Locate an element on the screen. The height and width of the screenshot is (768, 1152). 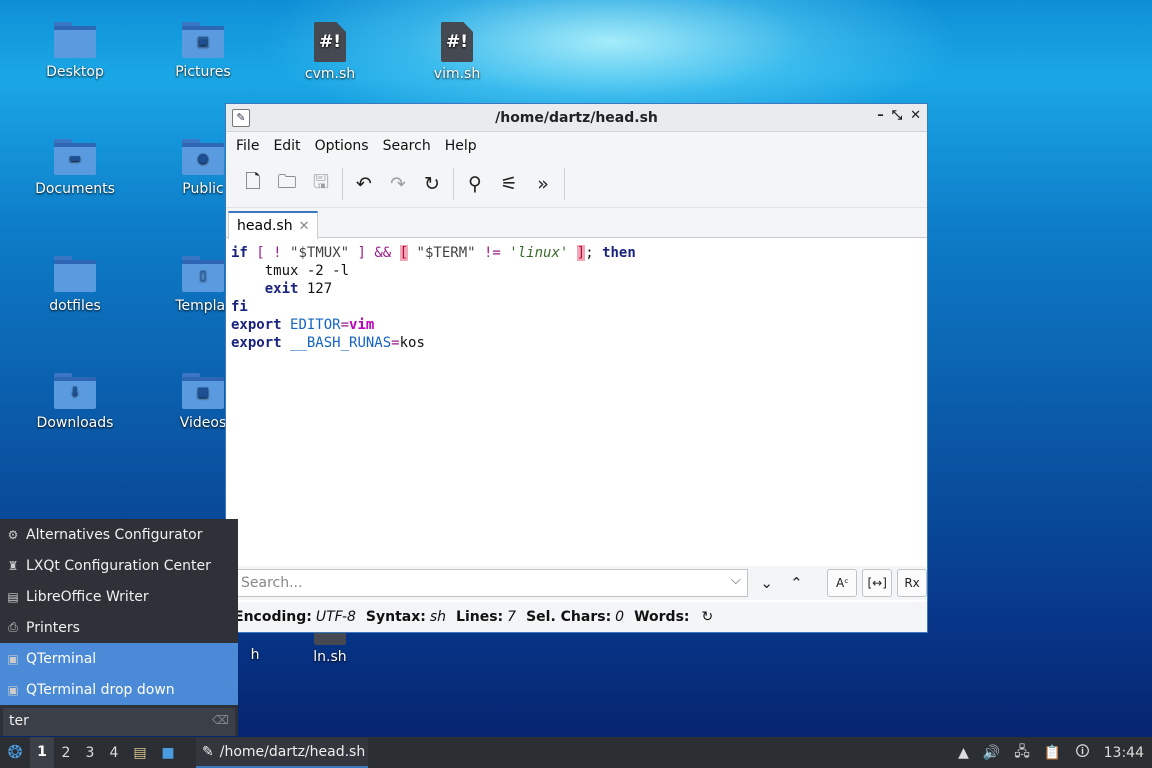
workspace-3: 3 is located at coordinates (90, 753).